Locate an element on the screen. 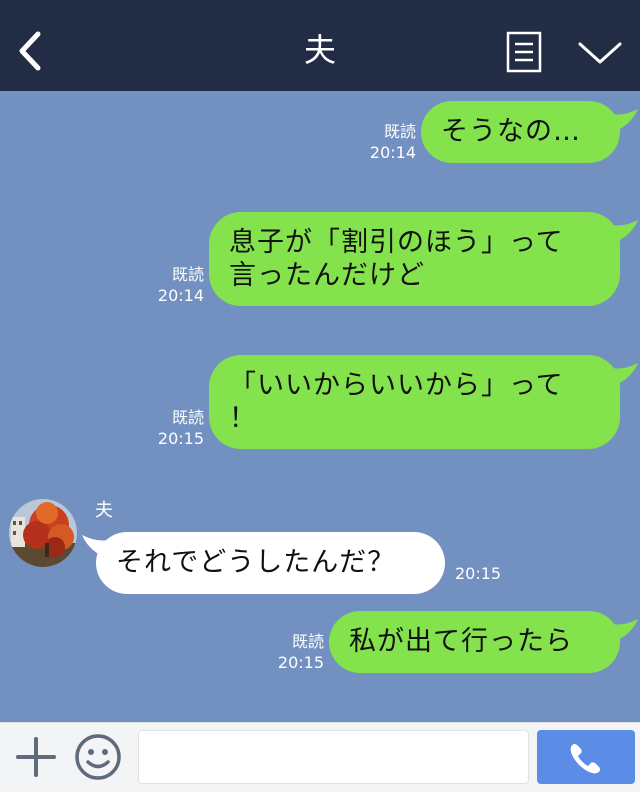 Image resolution: width=640 pixels, height=792 pixels. avatar is located at coordinates (43, 533).